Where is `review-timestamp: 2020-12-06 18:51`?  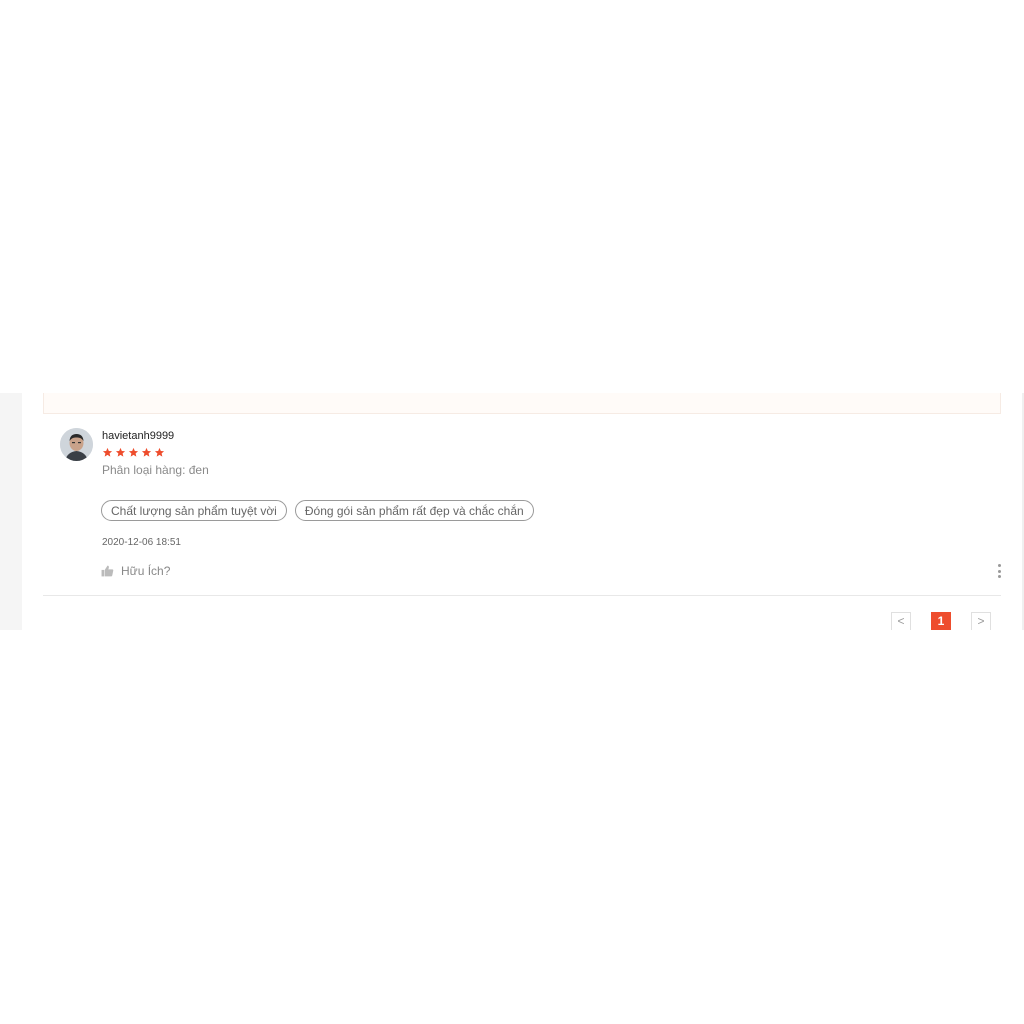
review-timestamp: 2020-12-06 18:51 is located at coordinates (141, 542).